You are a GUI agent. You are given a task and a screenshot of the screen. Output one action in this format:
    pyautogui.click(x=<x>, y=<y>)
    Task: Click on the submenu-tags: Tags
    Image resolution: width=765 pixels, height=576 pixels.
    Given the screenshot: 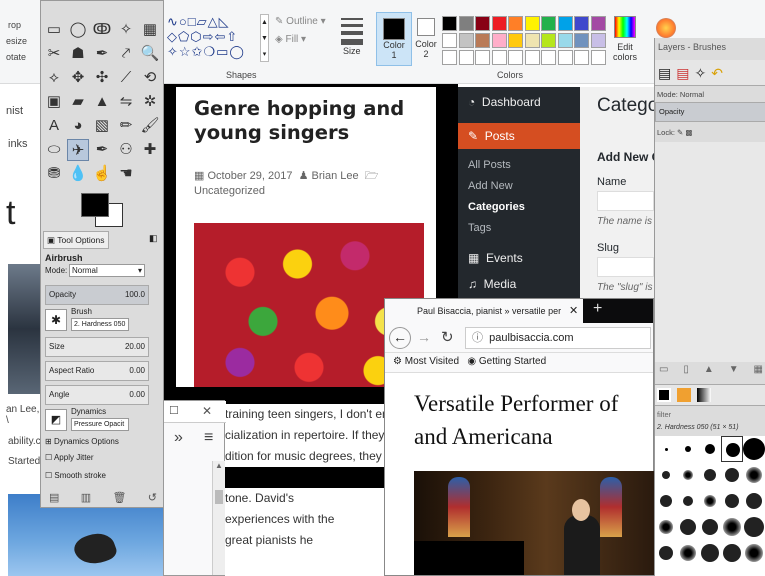 What is the action you would take?
    pyautogui.click(x=479, y=228)
    